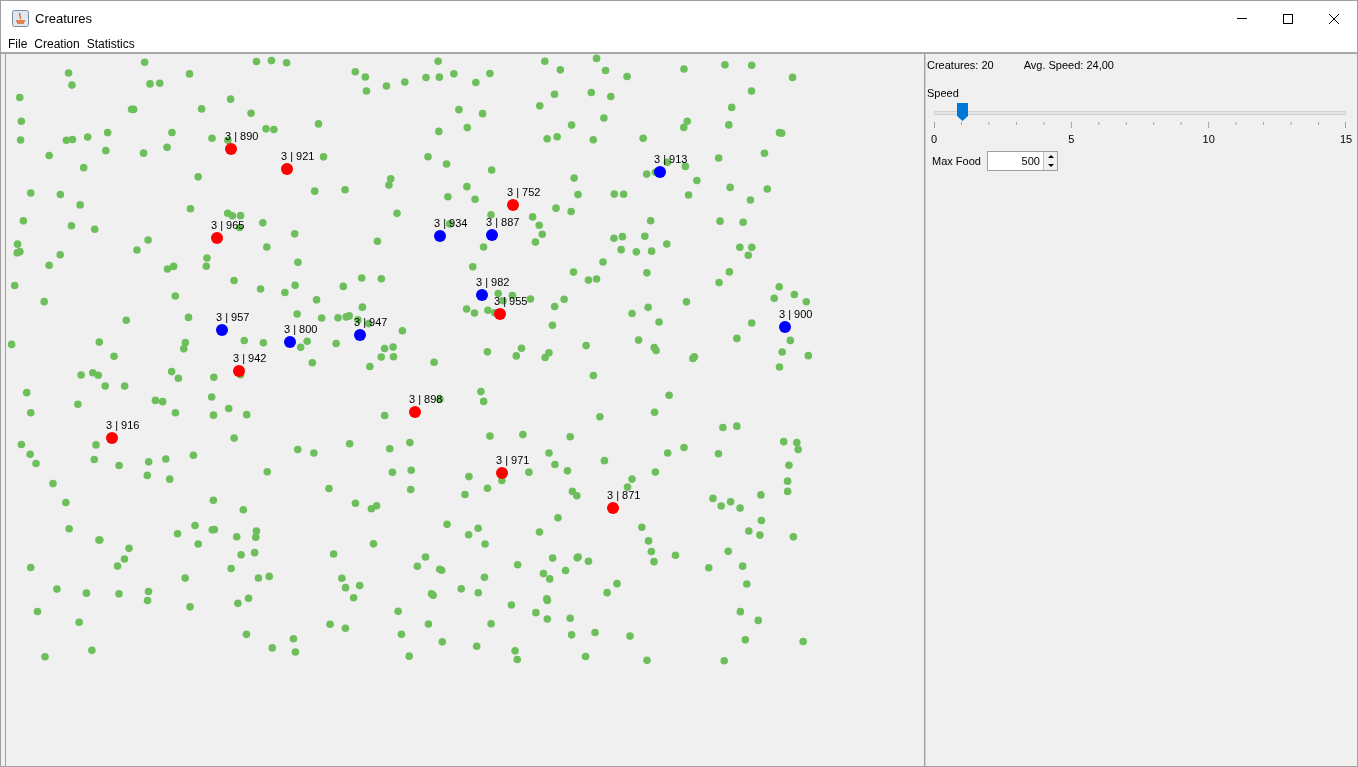 The image size is (1358, 767). What do you see at coordinates (1334, 18) in the screenshot?
I see `close-icon` at bounding box center [1334, 18].